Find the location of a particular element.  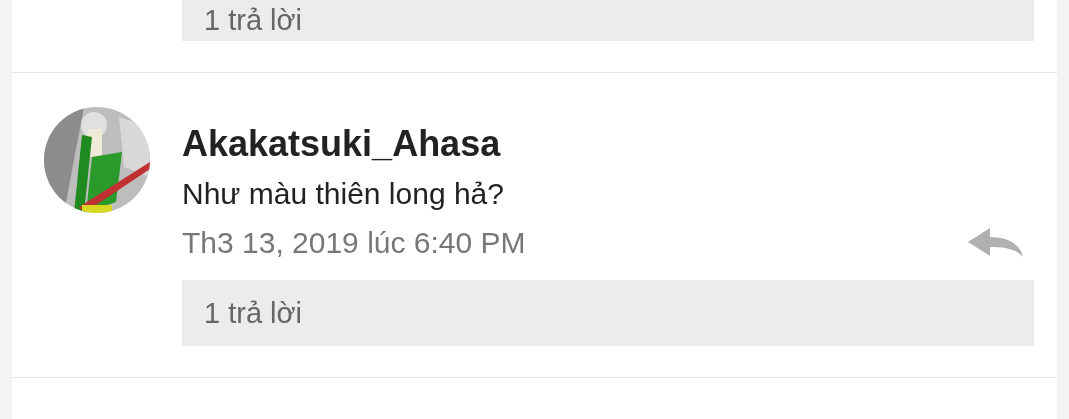

comment-text: Như màu thiên long hả? is located at coordinates (343, 194).